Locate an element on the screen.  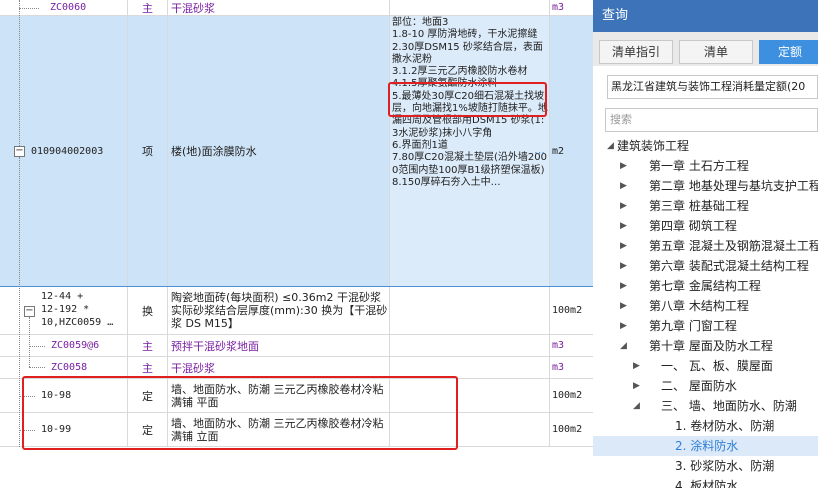
row-code: ZC0059@6 is located at coordinates (75, 345).